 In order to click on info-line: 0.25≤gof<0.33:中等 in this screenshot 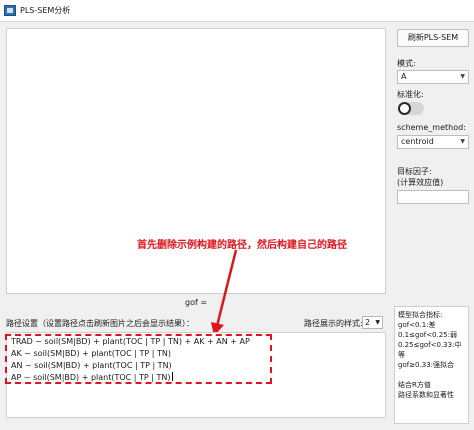, I will do `click(430, 350)`.